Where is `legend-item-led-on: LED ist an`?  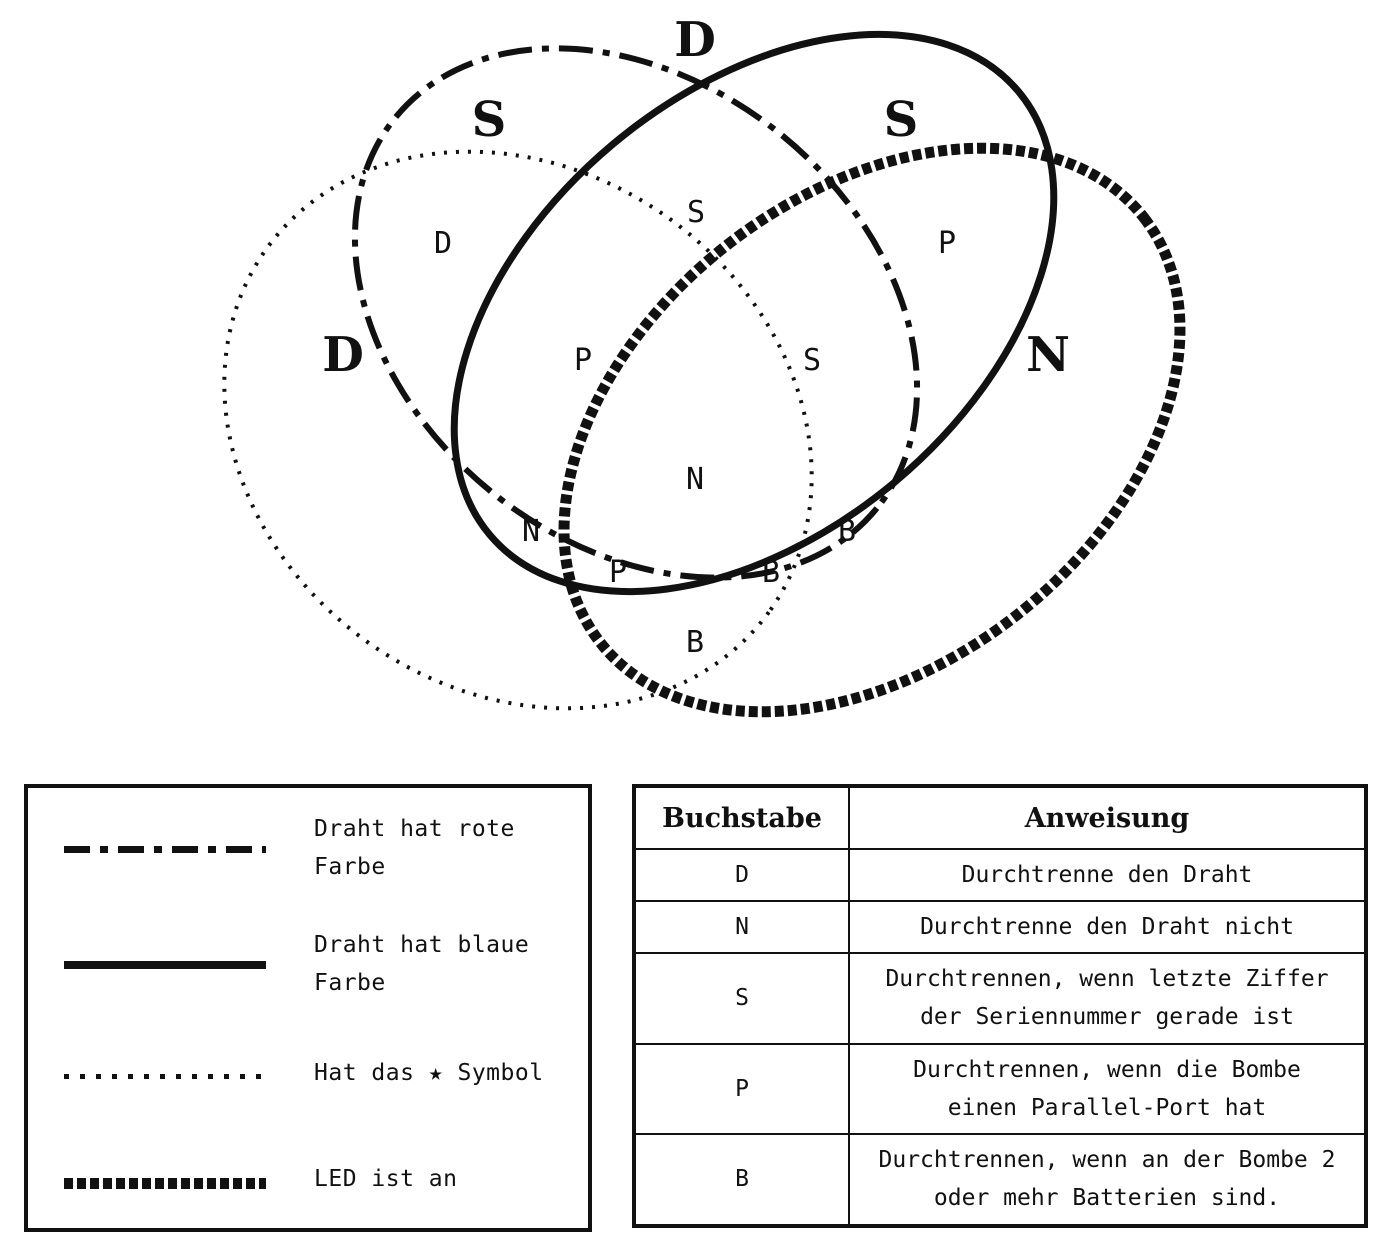
legend-item-led-on: LED ist an is located at coordinates (308, 1180).